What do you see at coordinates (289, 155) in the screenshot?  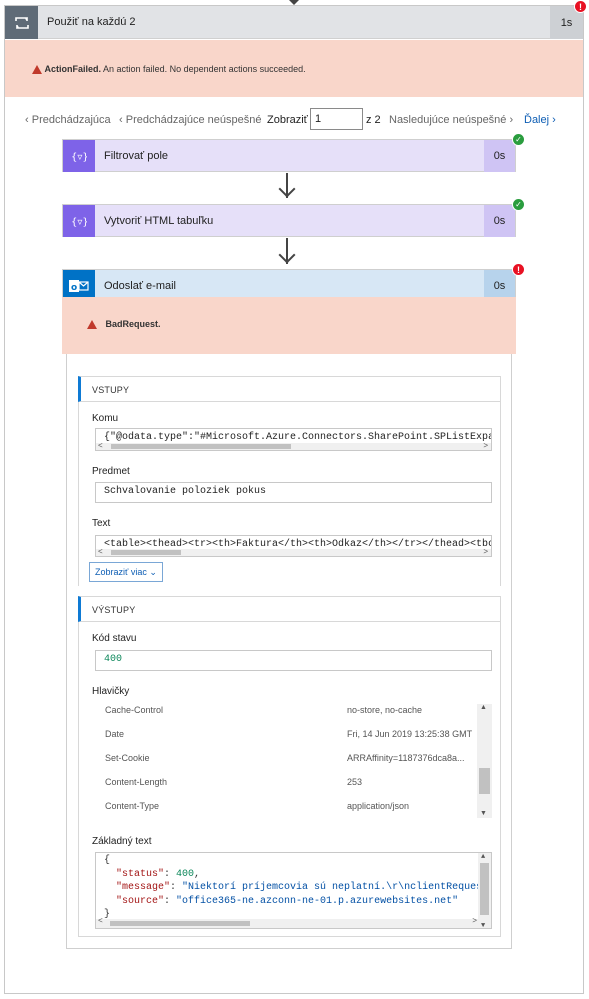 I see `action-card-filter-array: {▿} Filtrovať pole 0s` at bounding box center [289, 155].